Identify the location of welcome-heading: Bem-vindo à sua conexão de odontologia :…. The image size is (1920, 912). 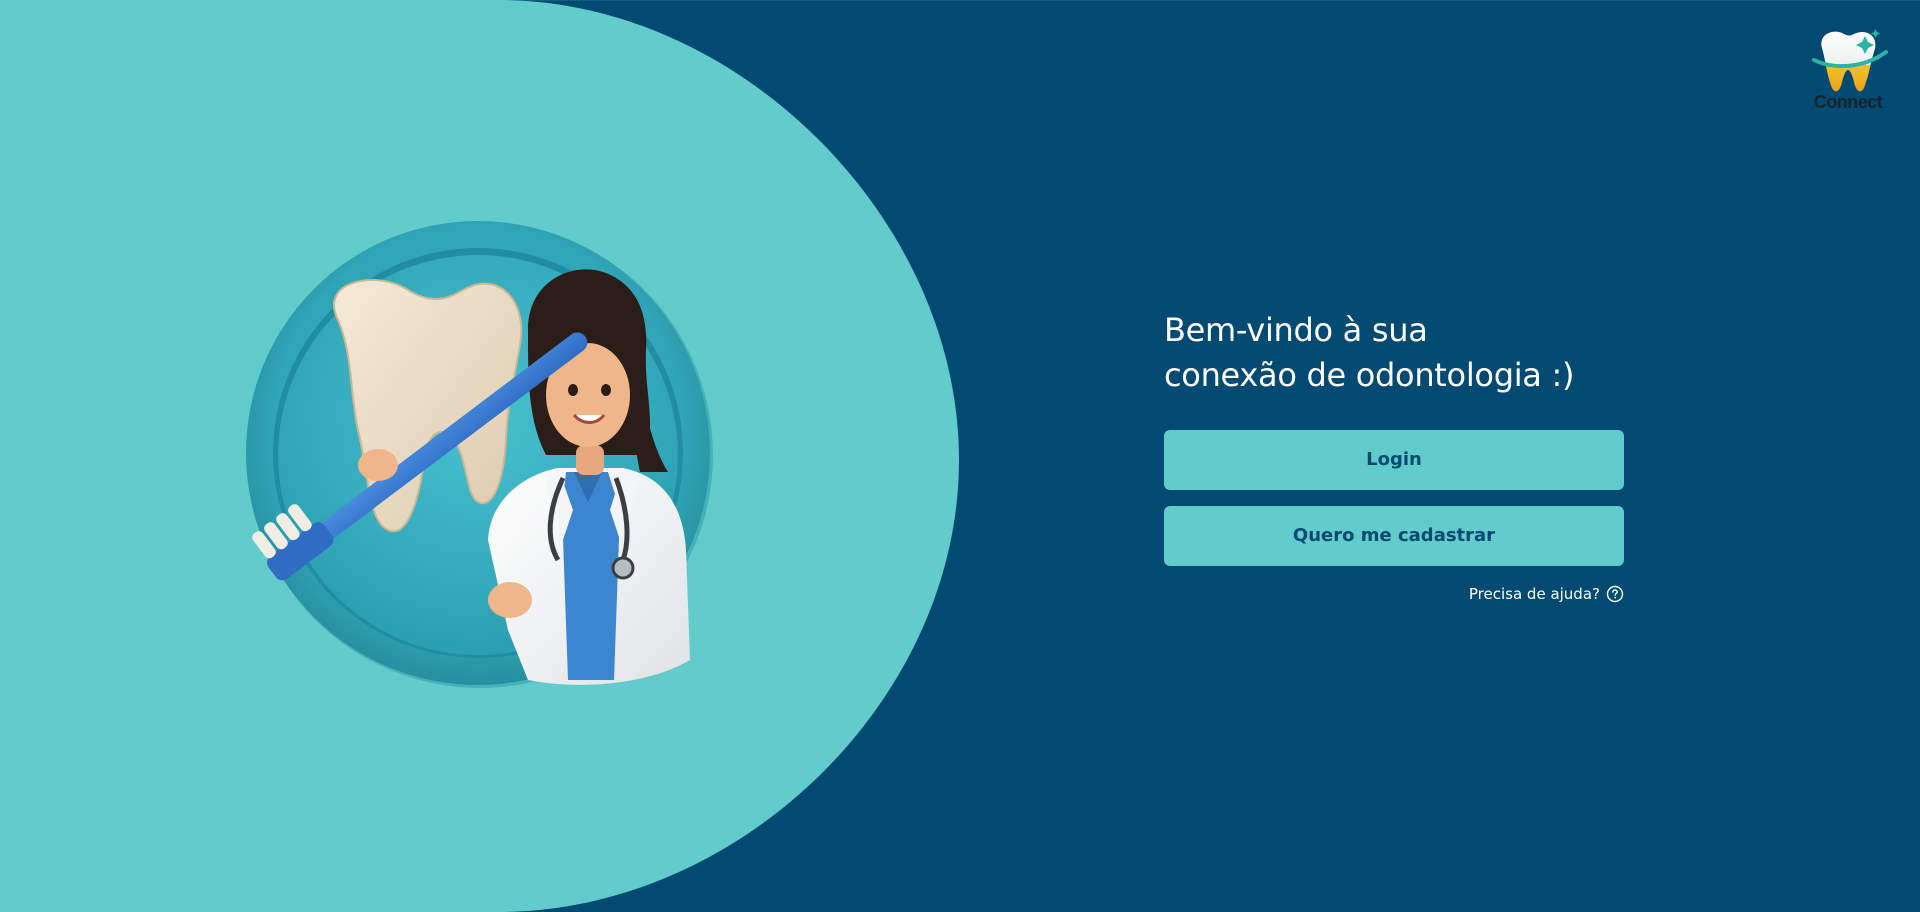
(1444, 353).